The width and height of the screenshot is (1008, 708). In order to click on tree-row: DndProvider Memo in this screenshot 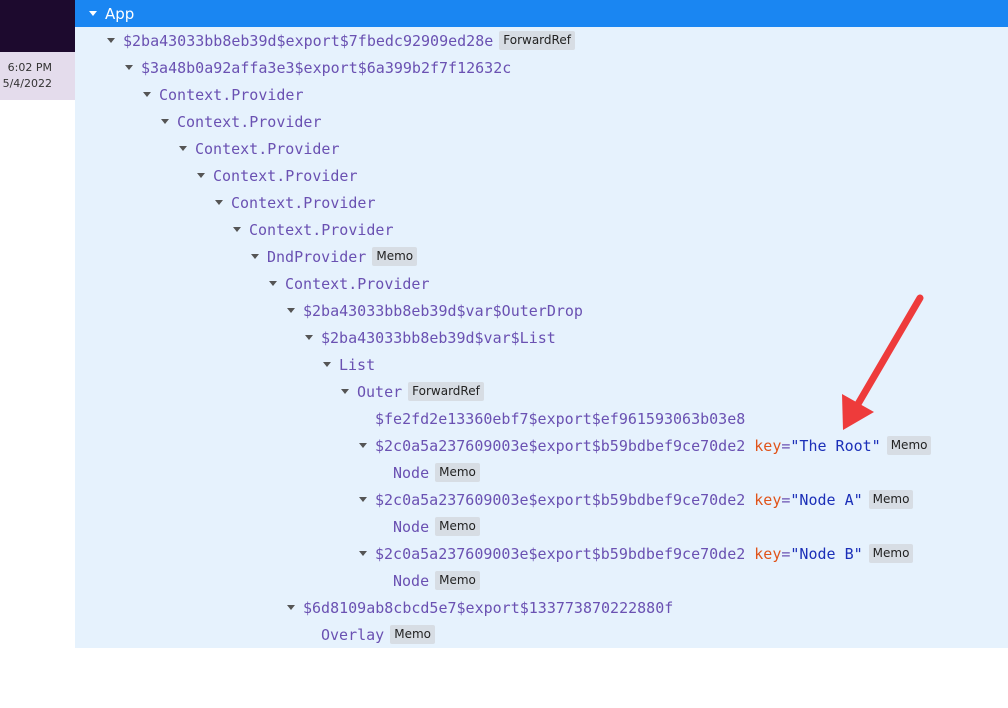, I will do `click(334, 256)`.